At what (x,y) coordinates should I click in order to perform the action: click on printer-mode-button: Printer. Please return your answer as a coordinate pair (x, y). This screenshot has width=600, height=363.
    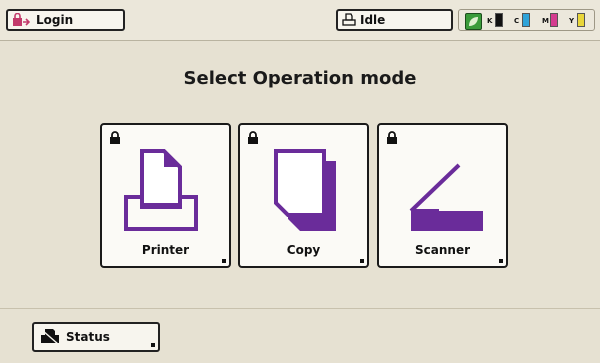
    Looking at the image, I should click on (165, 195).